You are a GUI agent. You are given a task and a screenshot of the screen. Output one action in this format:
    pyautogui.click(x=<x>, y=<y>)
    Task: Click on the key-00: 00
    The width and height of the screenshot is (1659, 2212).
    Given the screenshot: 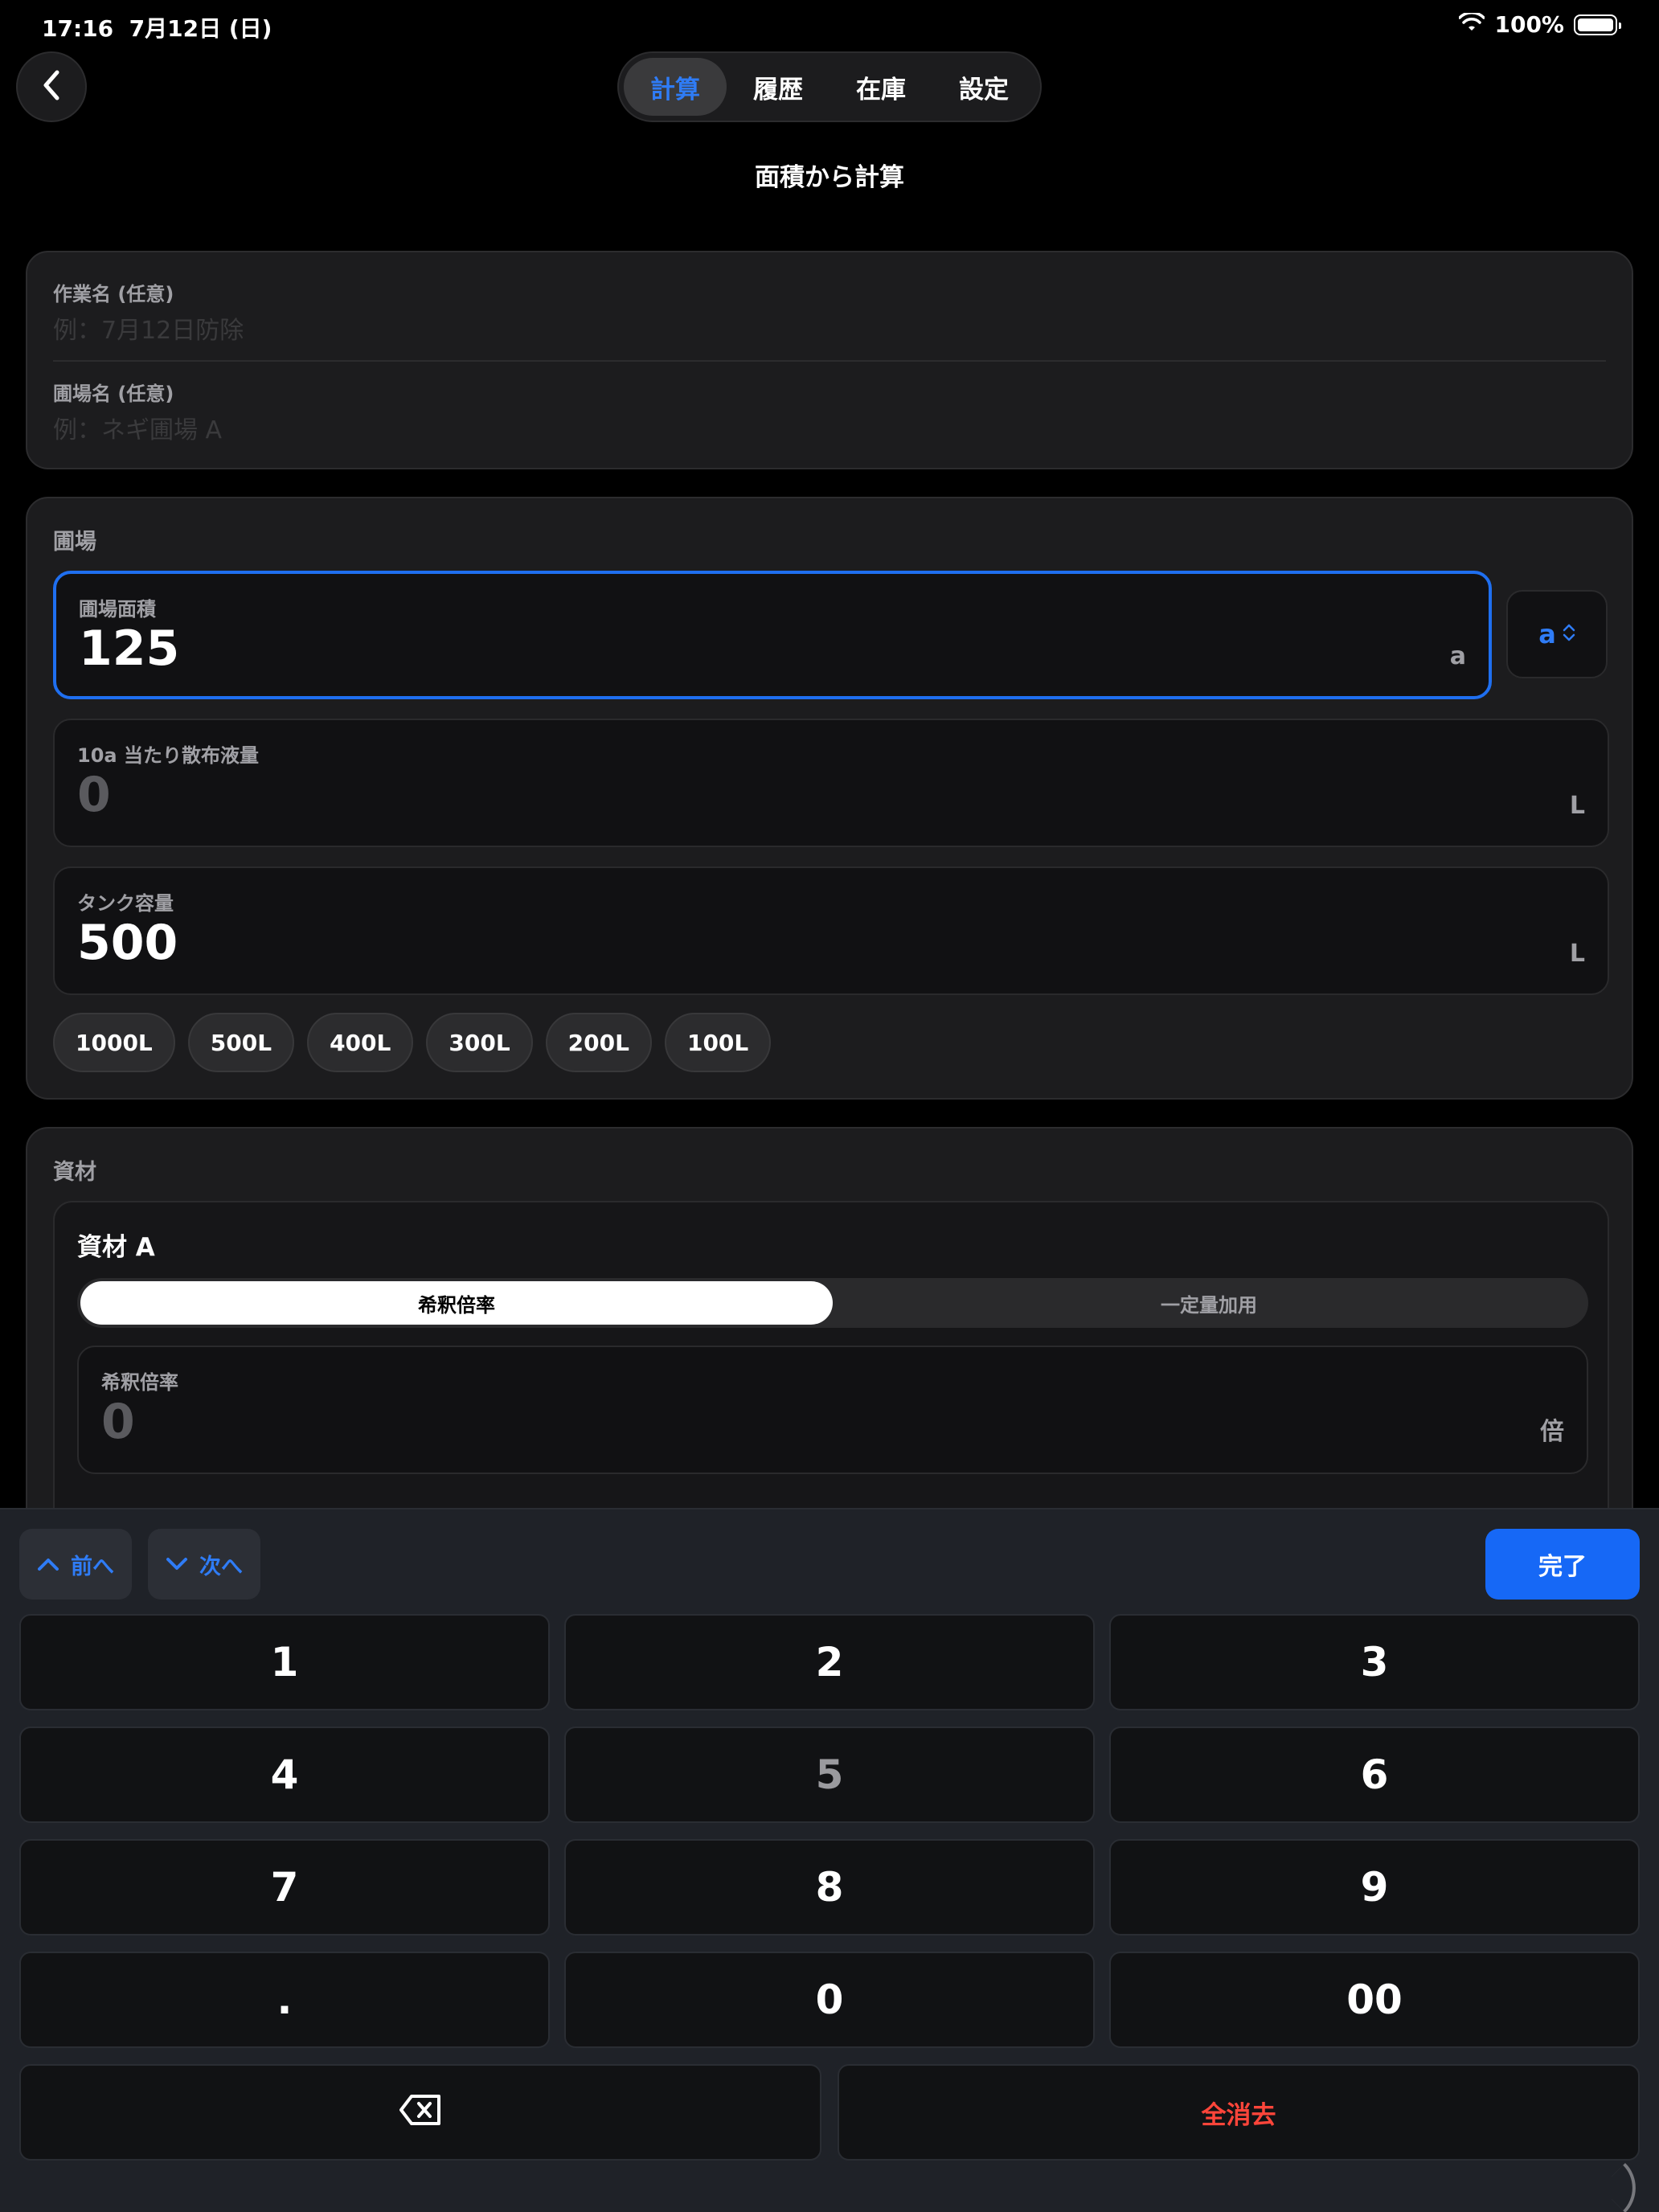 What is the action you would take?
    pyautogui.click(x=1374, y=2000)
    